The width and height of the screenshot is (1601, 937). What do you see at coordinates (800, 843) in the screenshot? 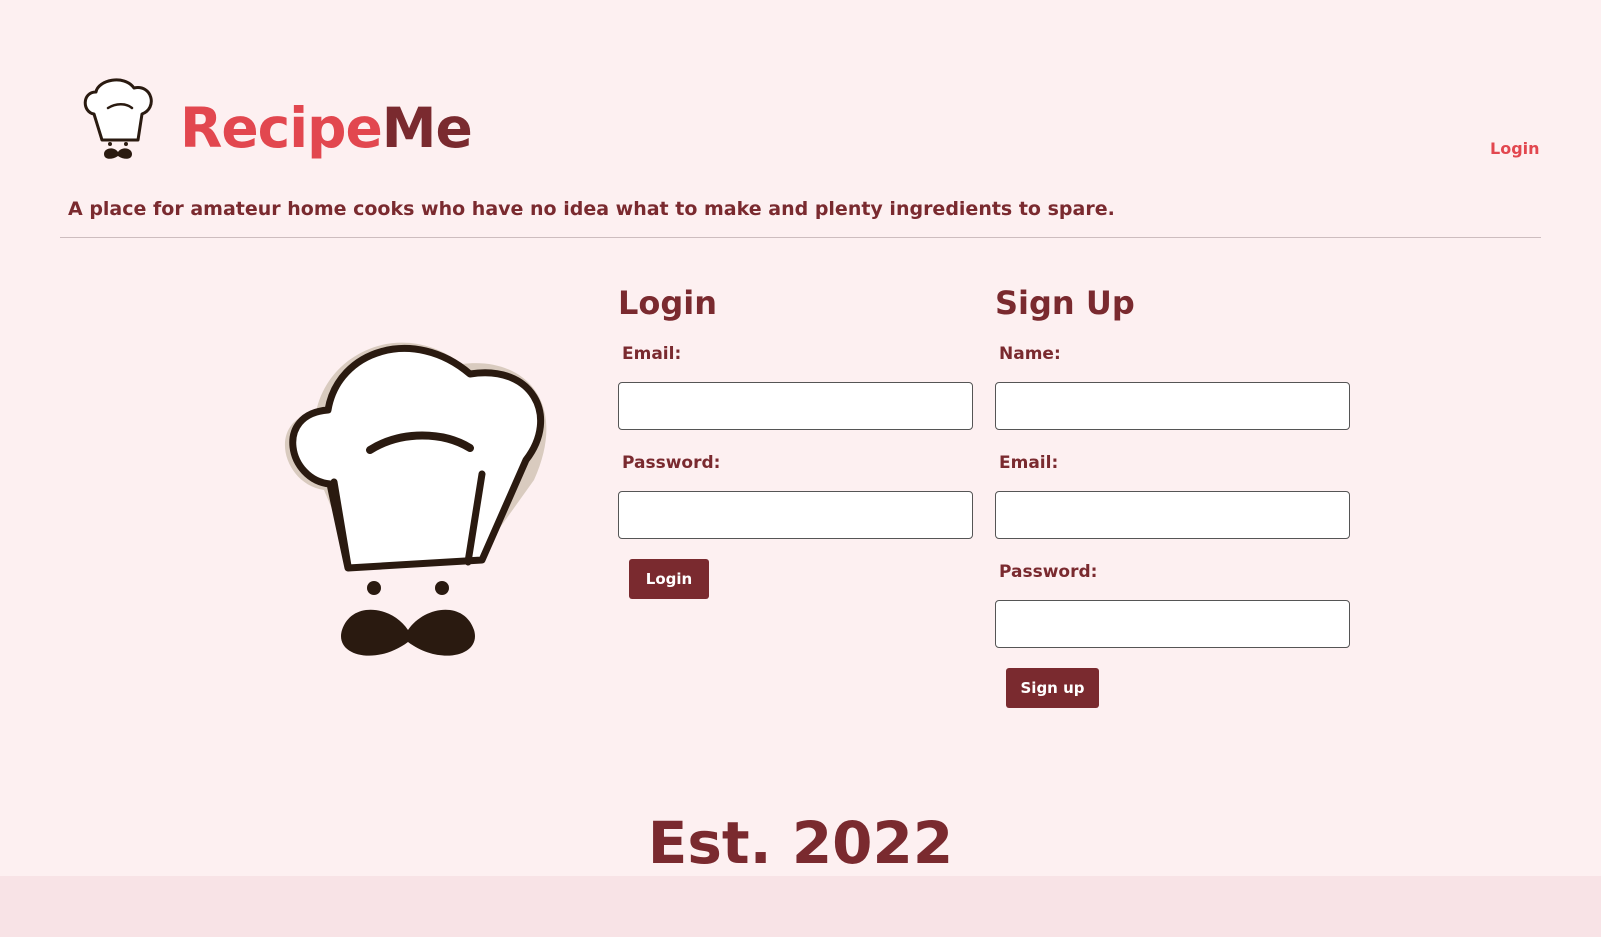
I see `established-year: Est. 2022` at bounding box center [800, 843].